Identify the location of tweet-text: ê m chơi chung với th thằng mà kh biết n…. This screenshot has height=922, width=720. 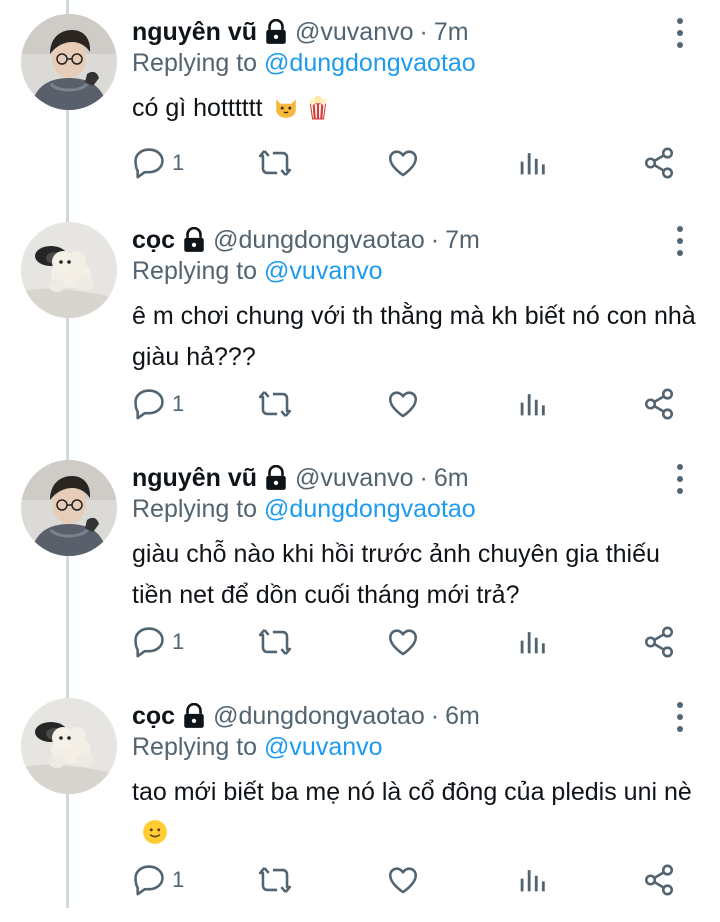
(414, 336).